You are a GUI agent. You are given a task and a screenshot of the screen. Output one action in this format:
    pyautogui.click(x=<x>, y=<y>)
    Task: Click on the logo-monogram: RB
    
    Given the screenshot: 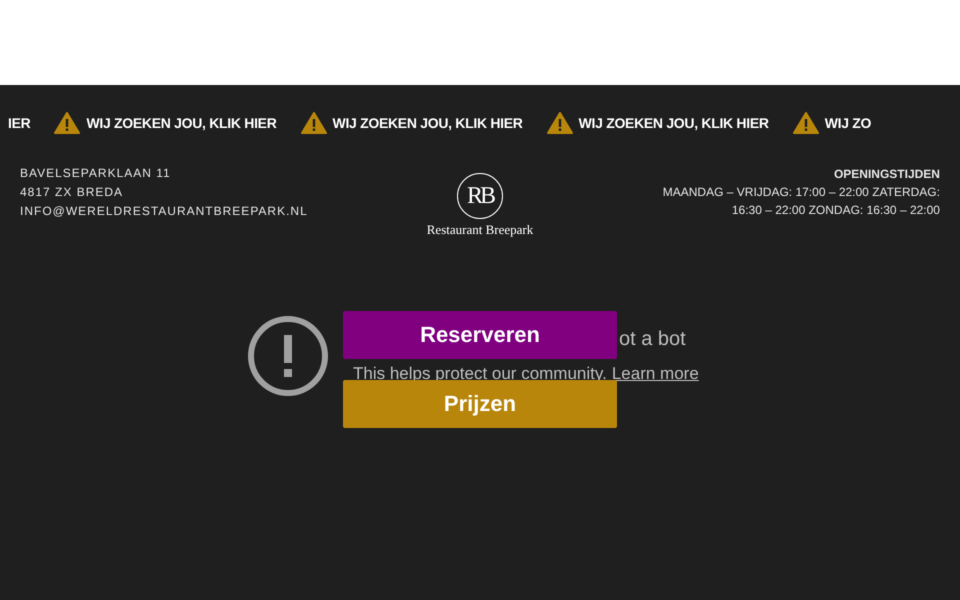 What is the action you would take?
    pyautogui.click(x=479, y=196)
    